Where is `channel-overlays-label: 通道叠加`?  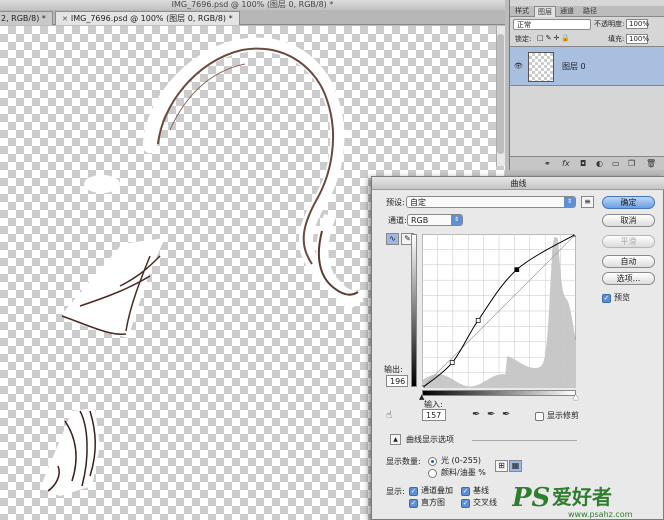
channel-overlays-label: 通道叠加 is located at coordinates (437, 490).